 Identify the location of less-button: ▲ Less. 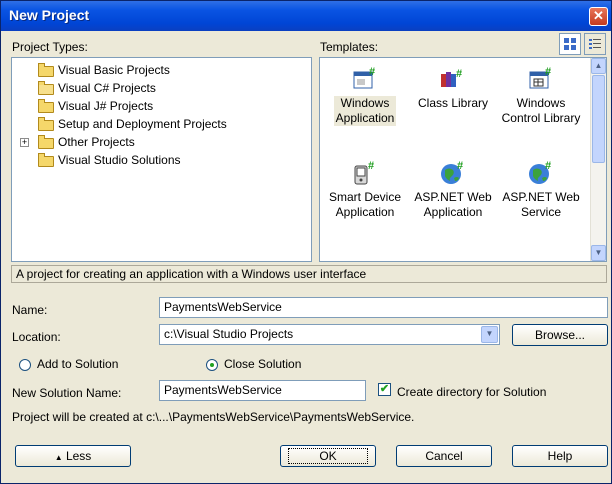
(73, 456).